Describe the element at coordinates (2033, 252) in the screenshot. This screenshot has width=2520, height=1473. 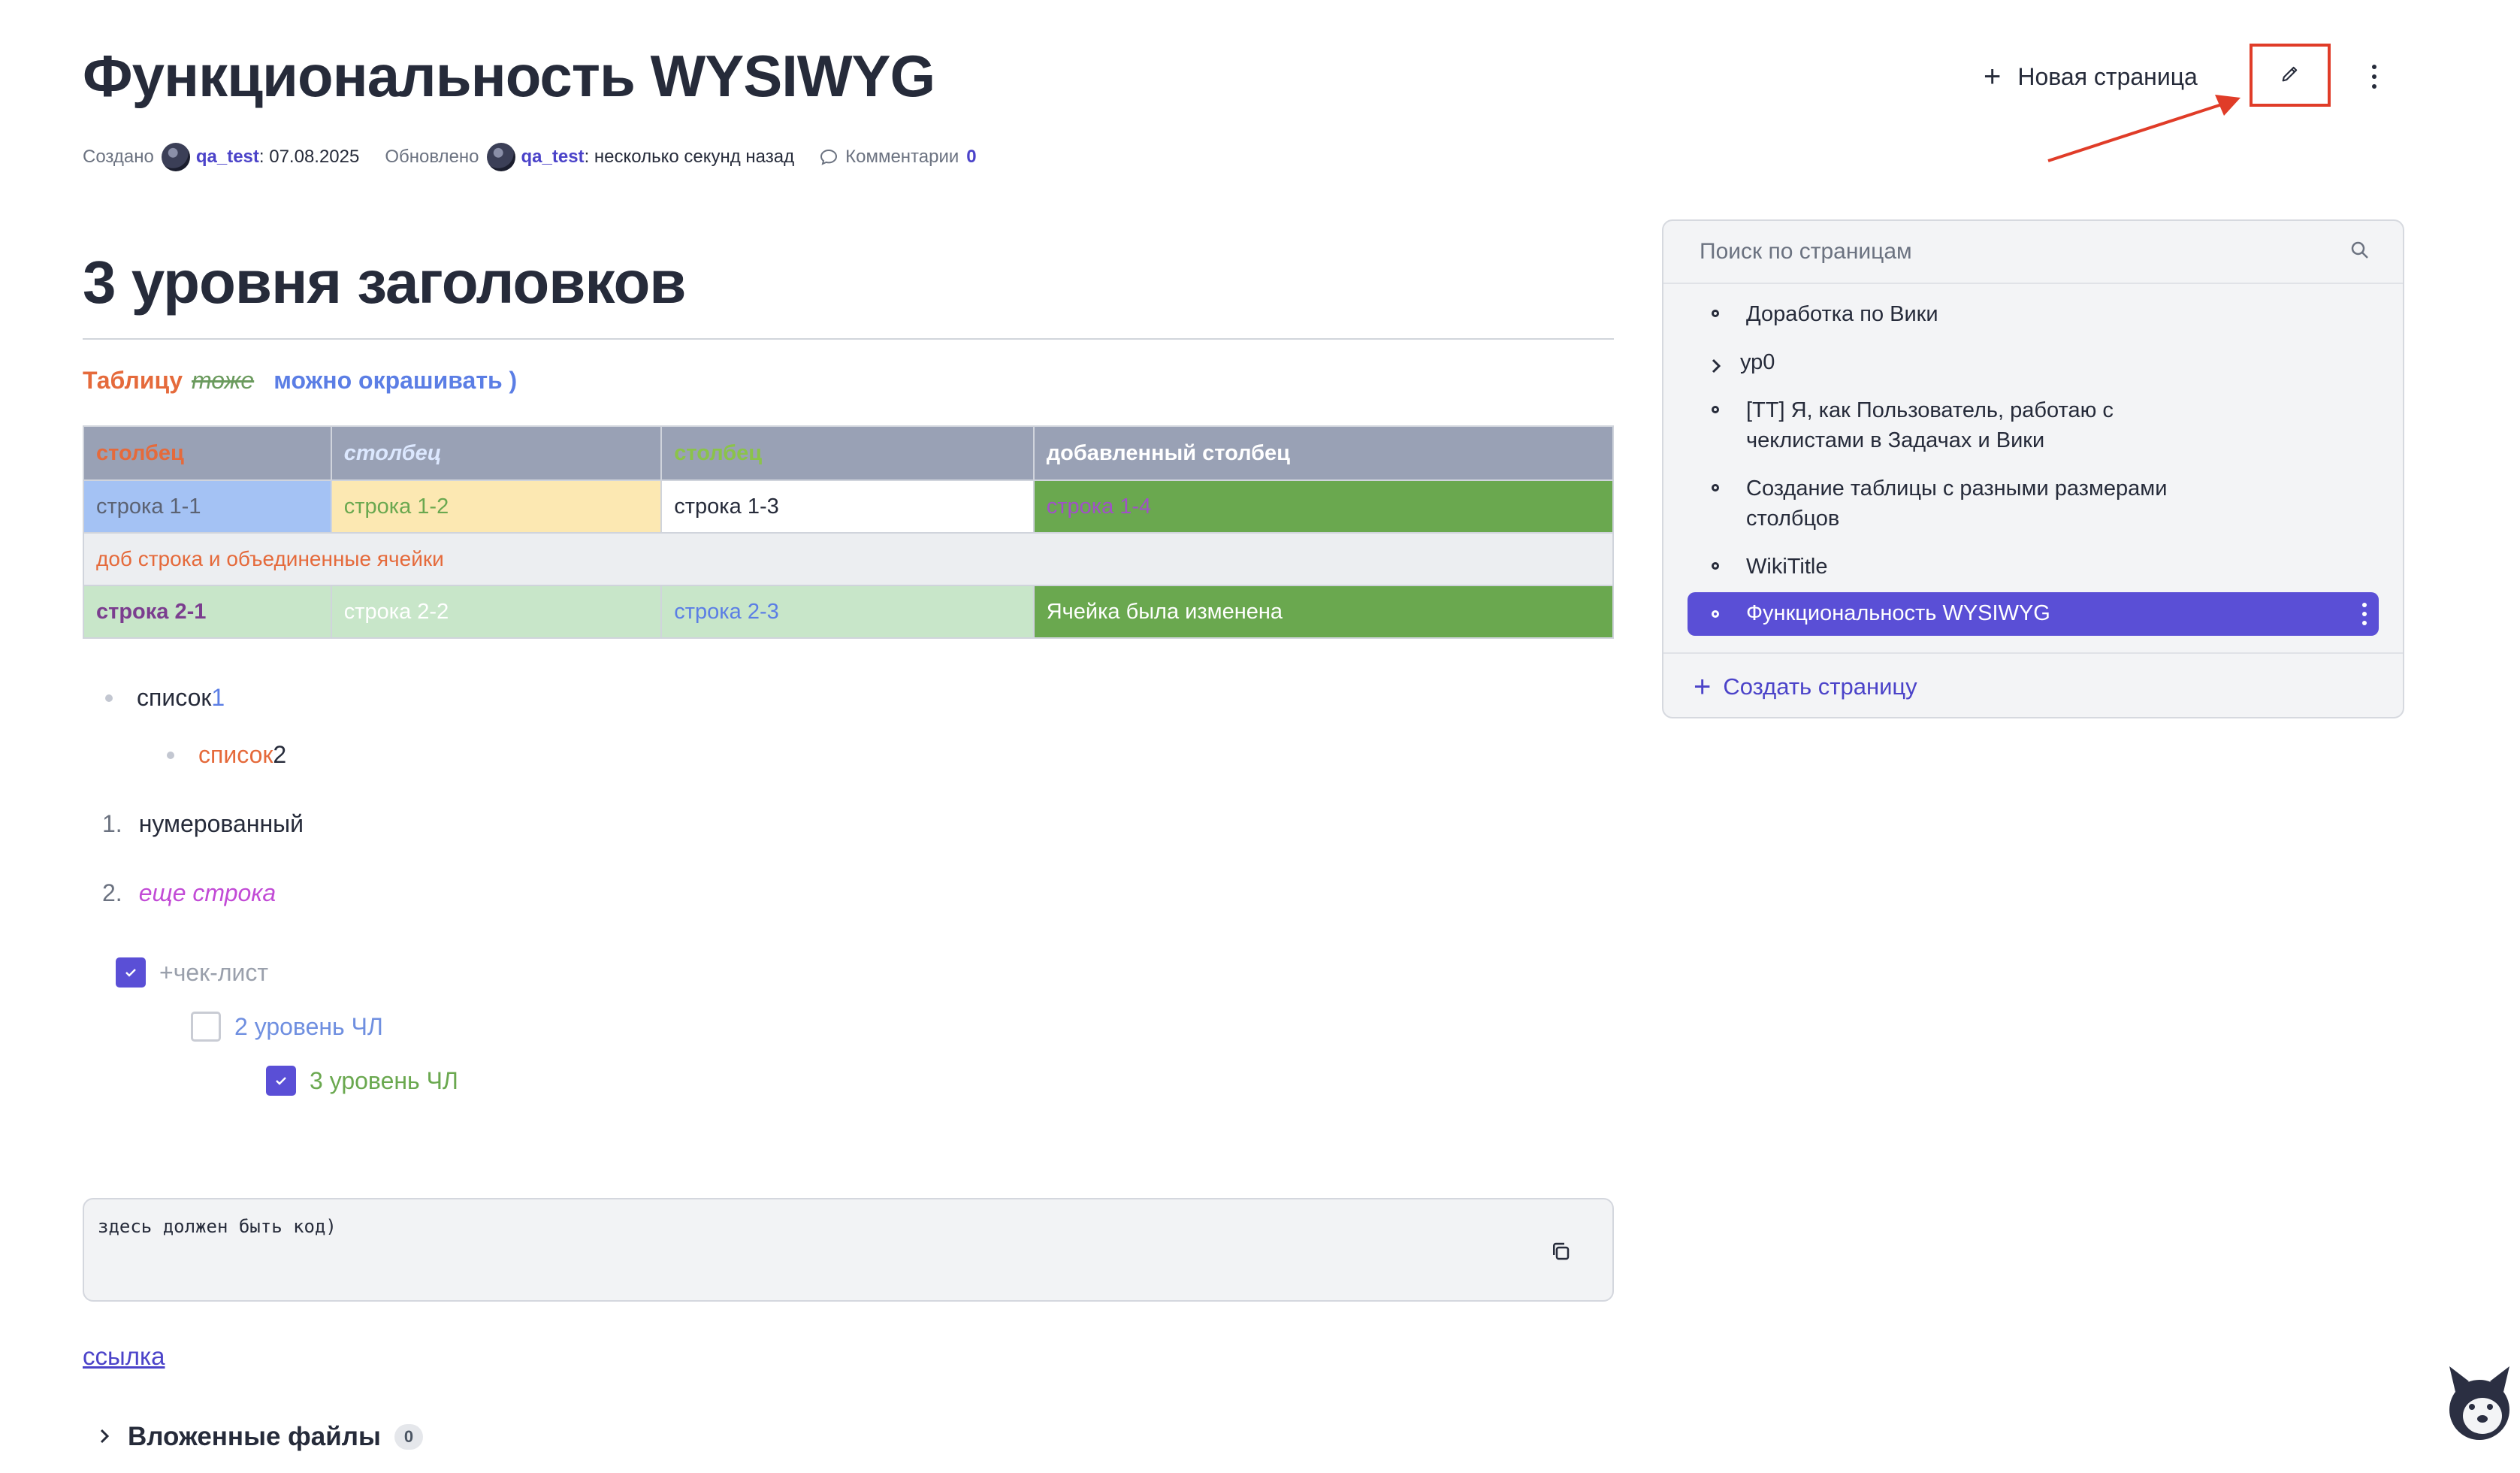
I see `search-input: Поиск по страницам` at that location.